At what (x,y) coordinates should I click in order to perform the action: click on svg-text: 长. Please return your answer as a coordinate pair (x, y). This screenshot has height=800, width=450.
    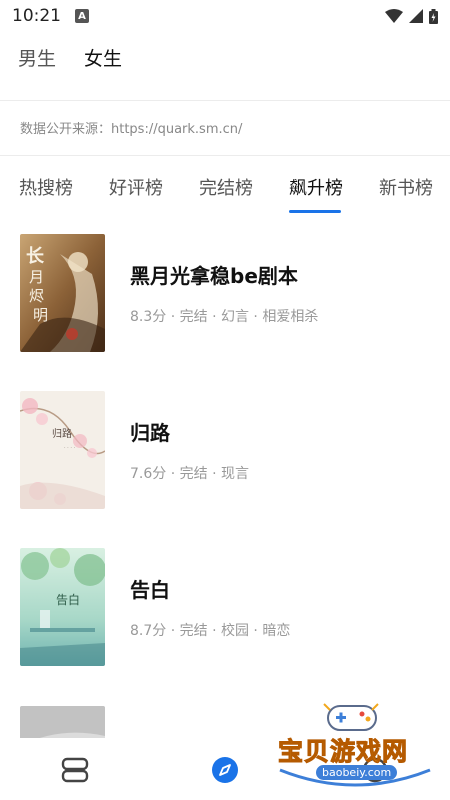
    Looking at the image, I should click on (35, 256).